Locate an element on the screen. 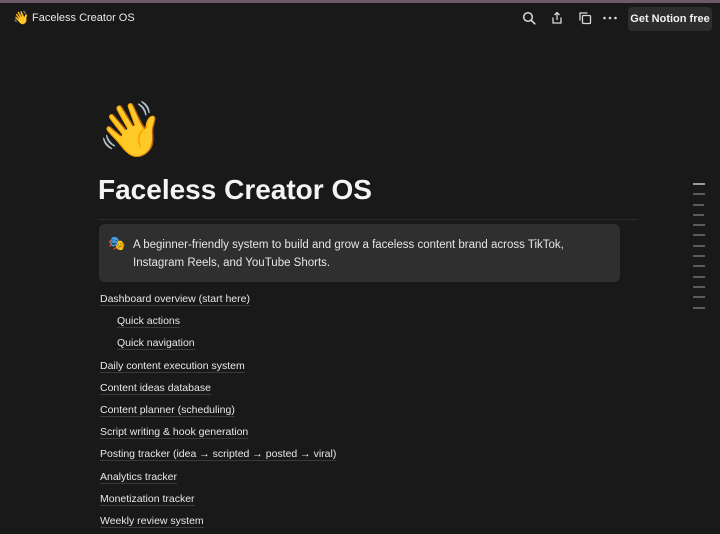 The image size is (720, 534). toc-item-content-planner: Content planner (scheduling) is located at coordinates (350, 412).